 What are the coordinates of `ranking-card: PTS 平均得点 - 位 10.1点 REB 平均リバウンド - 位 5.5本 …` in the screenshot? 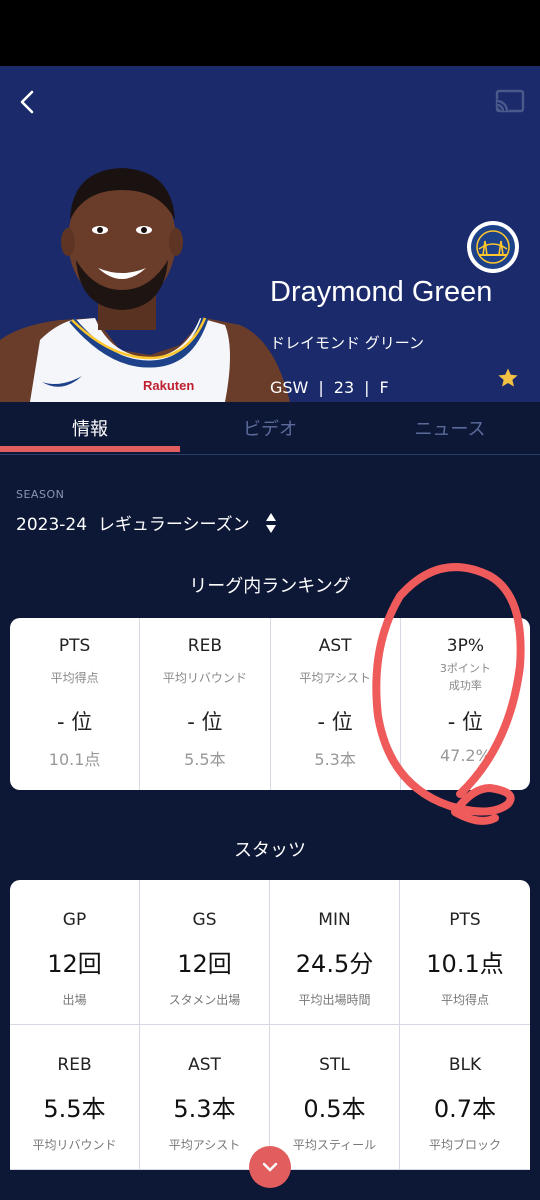 It's located at (270, 704).